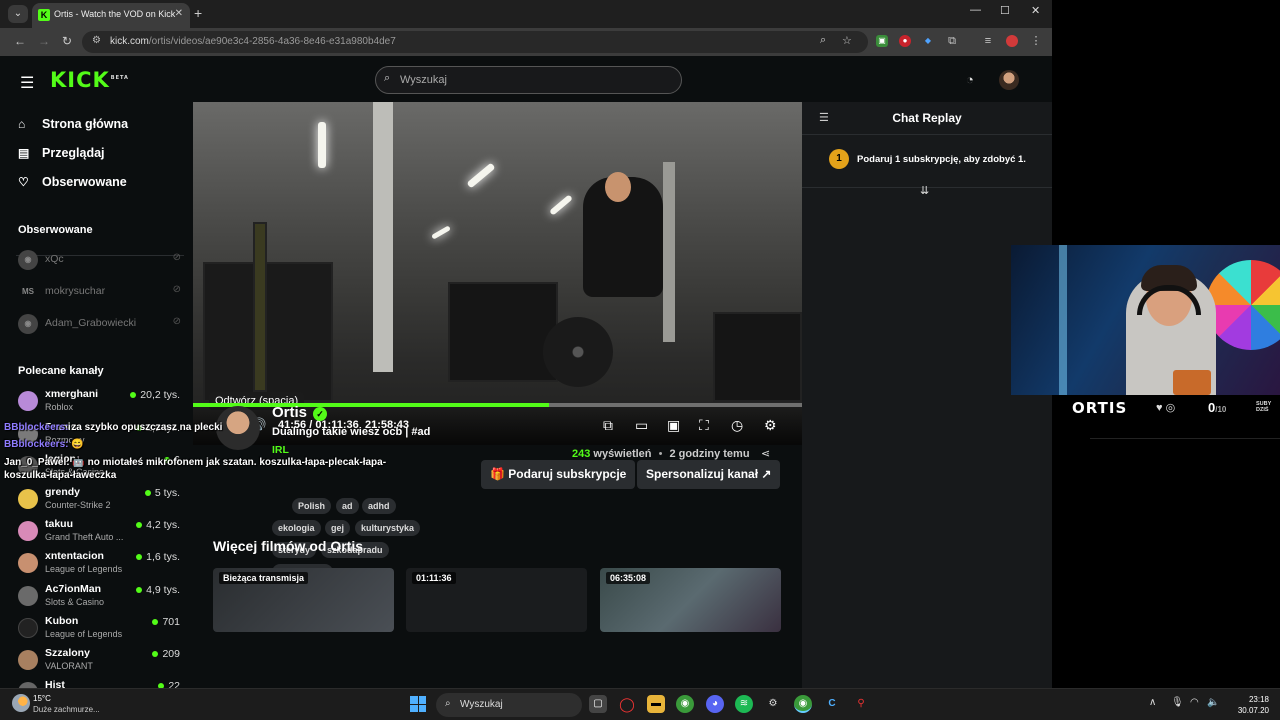  I want to click on forward-icon: →, so click(44, 41).